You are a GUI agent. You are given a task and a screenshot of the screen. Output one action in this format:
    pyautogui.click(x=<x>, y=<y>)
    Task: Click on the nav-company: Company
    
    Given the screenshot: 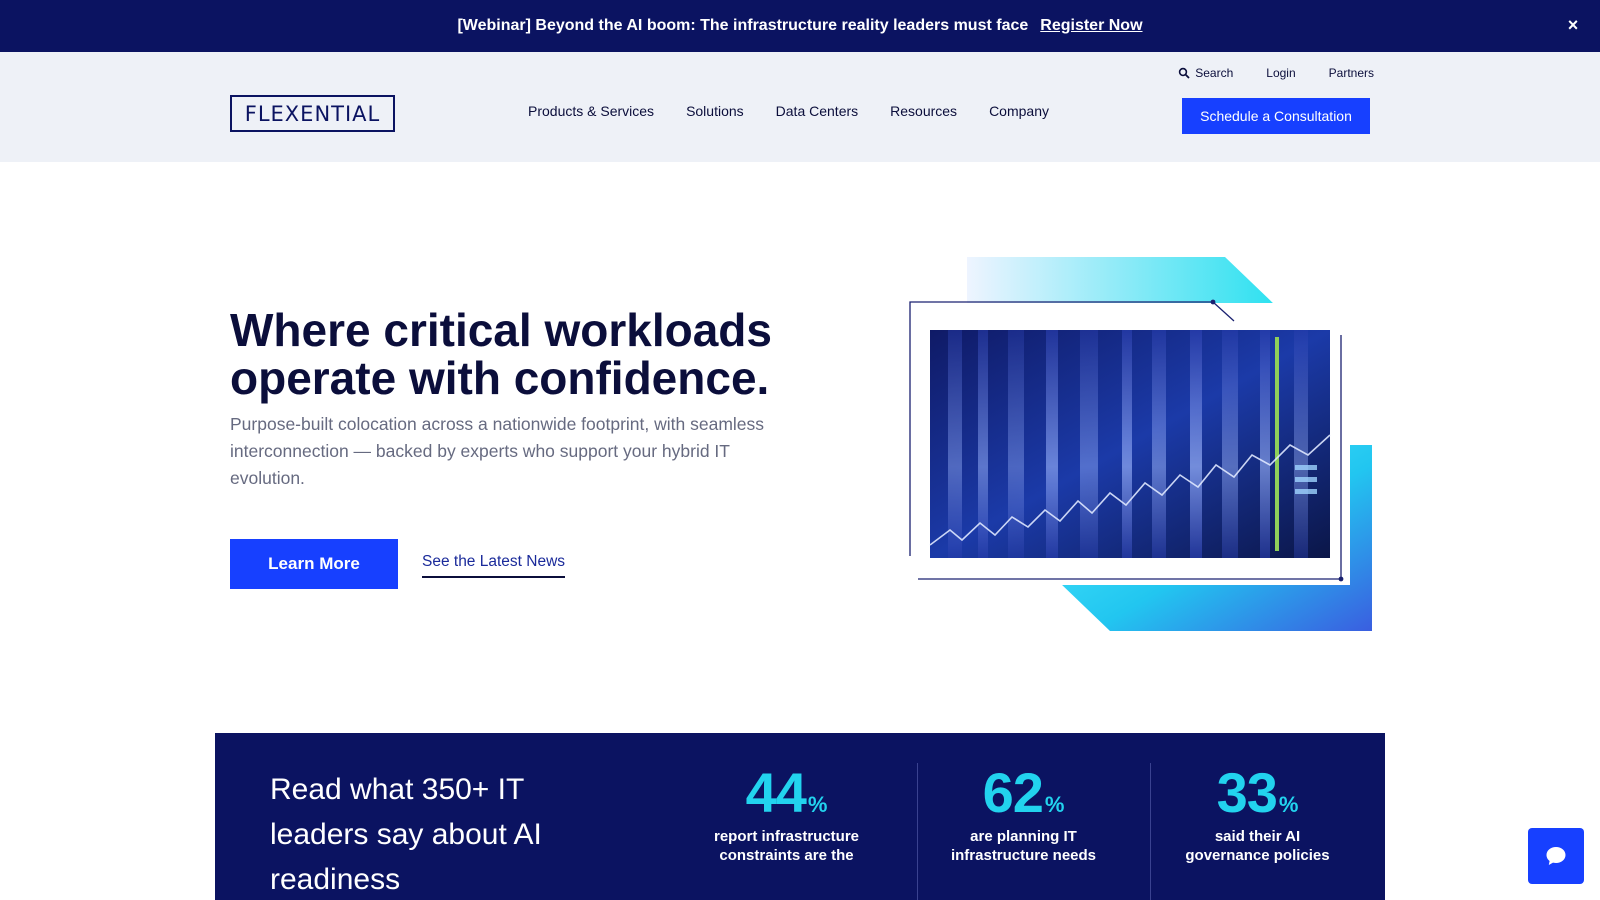 What is the action you would take?
    pyautogui.click(x=1019, y=111)
    